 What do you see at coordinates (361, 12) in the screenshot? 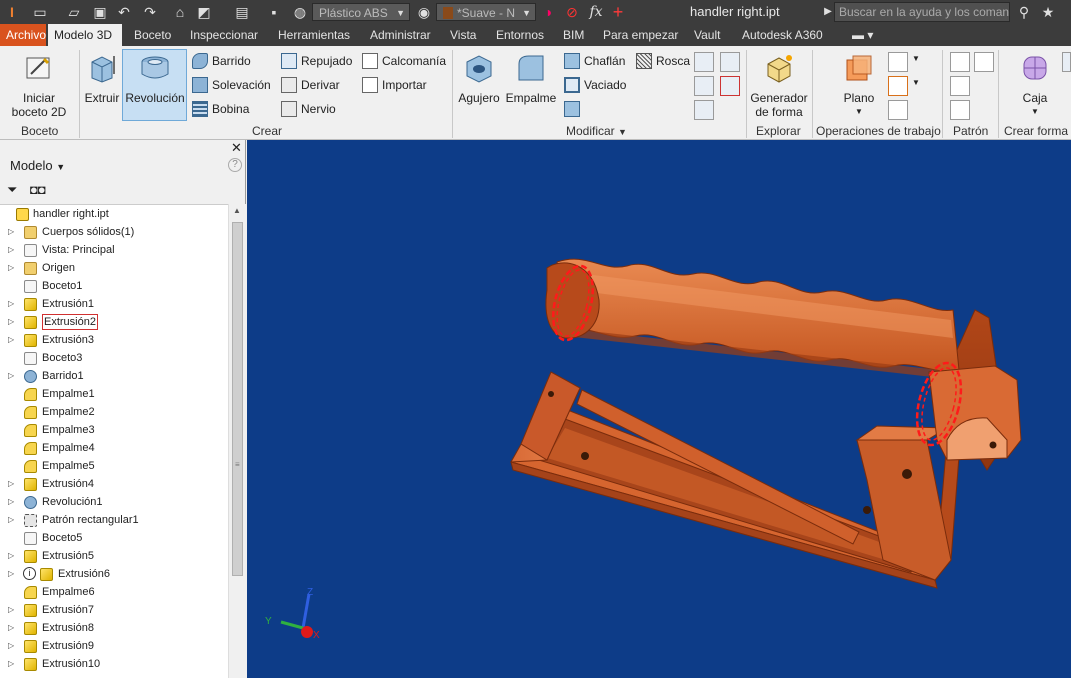
I see `material-dropdown: Plástico ABS ▼` at bounding box center [361, 12].